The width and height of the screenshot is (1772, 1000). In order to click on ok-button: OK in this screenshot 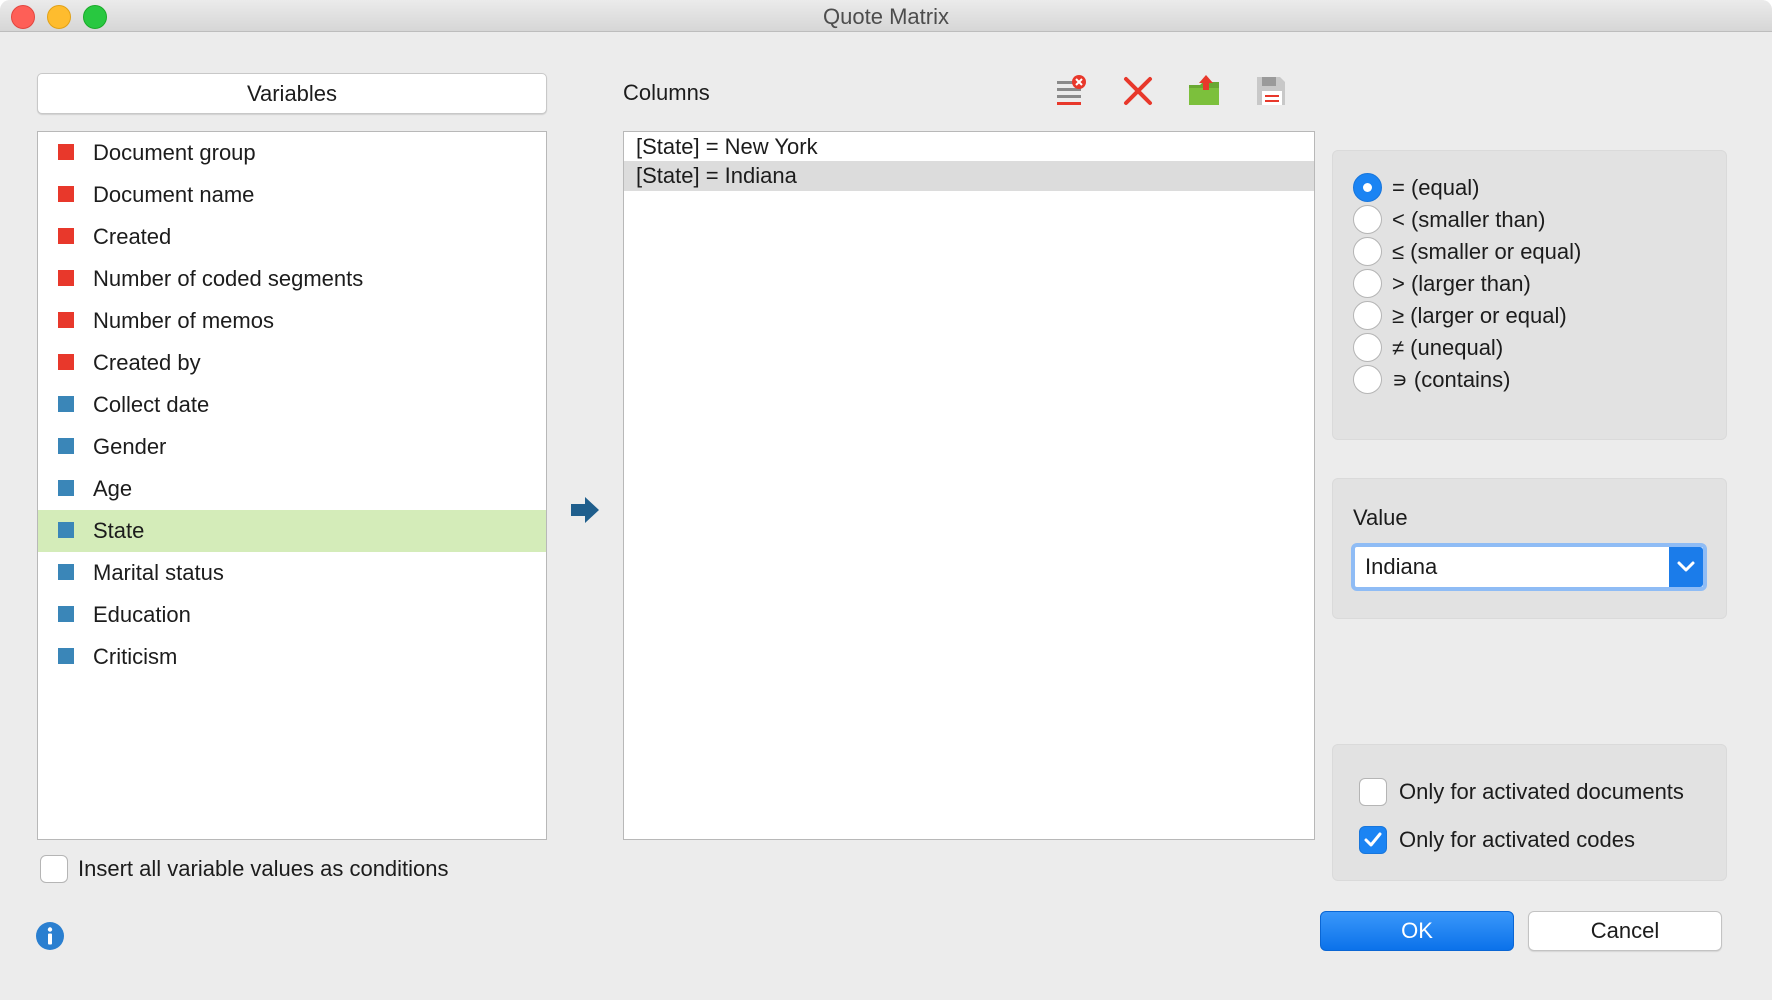, I will do `click(1417, 931)`.